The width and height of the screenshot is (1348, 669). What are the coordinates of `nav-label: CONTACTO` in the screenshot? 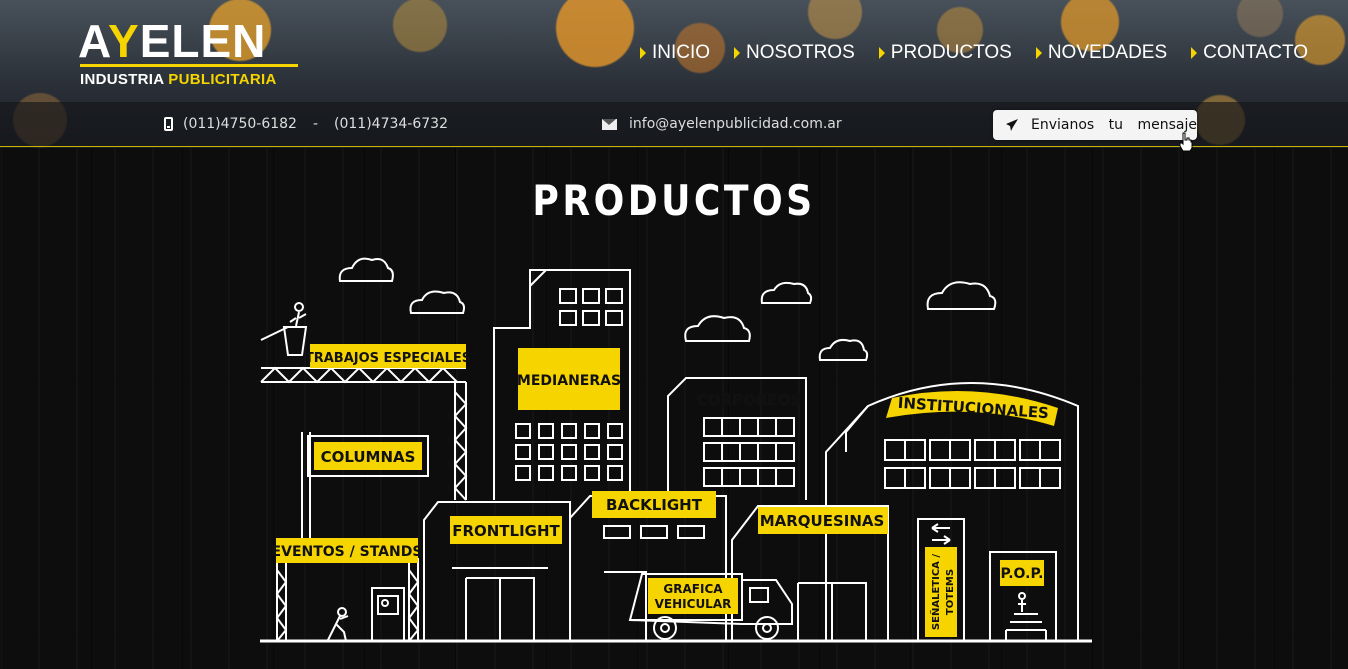 It's located at (1255, 52).